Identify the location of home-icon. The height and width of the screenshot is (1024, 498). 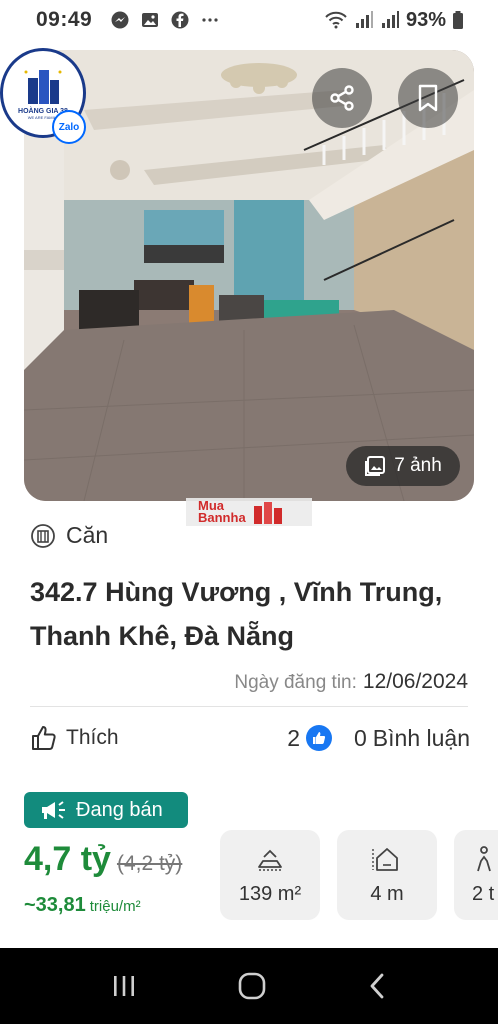
(252, 986).